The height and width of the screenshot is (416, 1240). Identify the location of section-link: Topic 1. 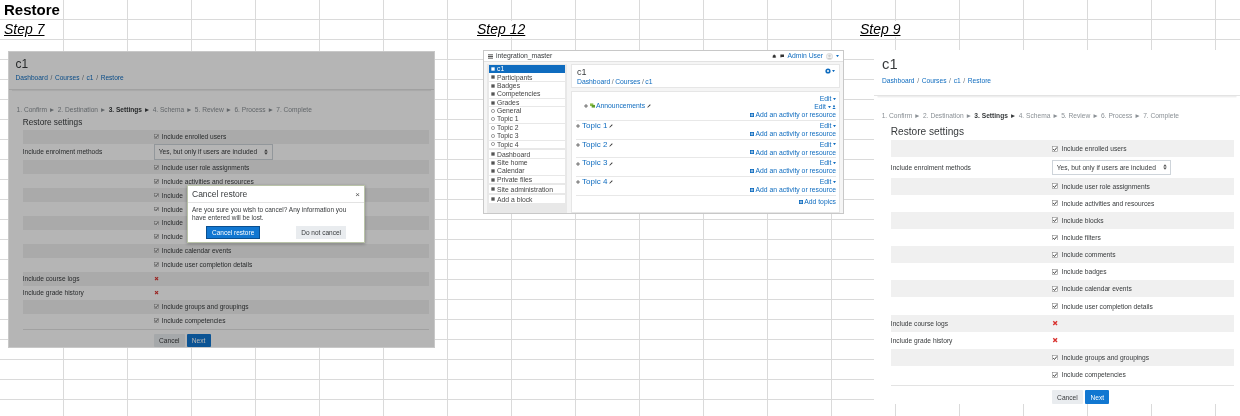
(595, 126).